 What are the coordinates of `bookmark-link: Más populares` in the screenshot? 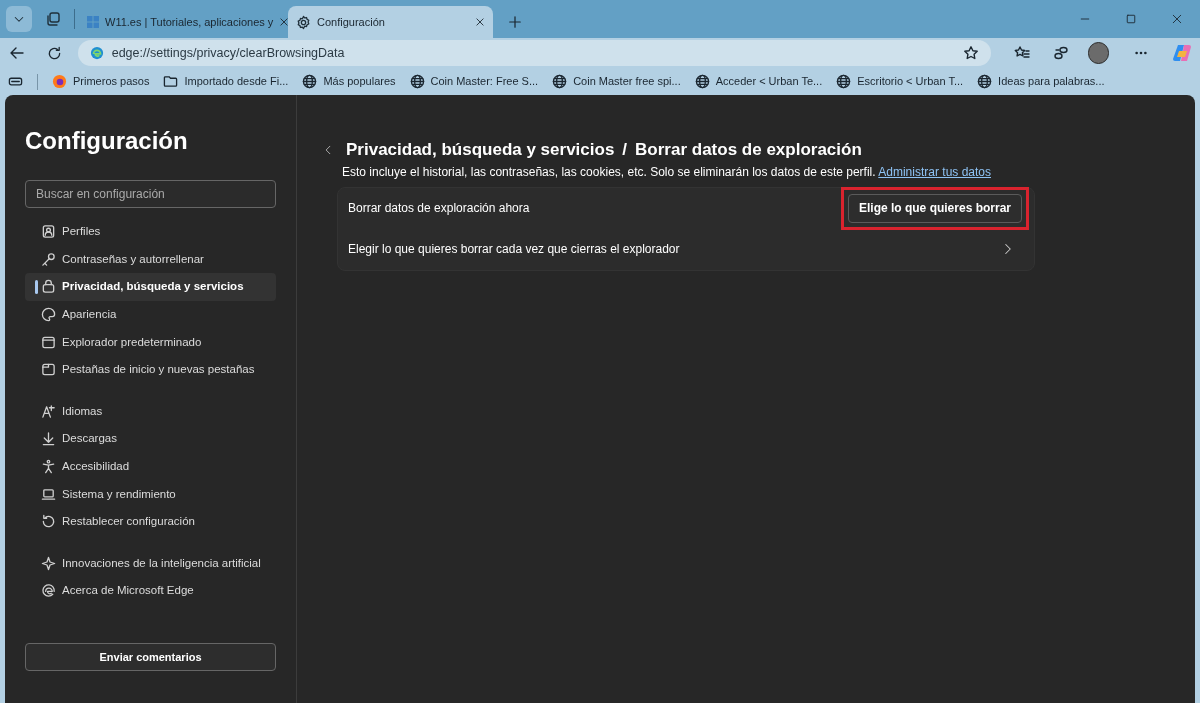 It's located at (349, 81).